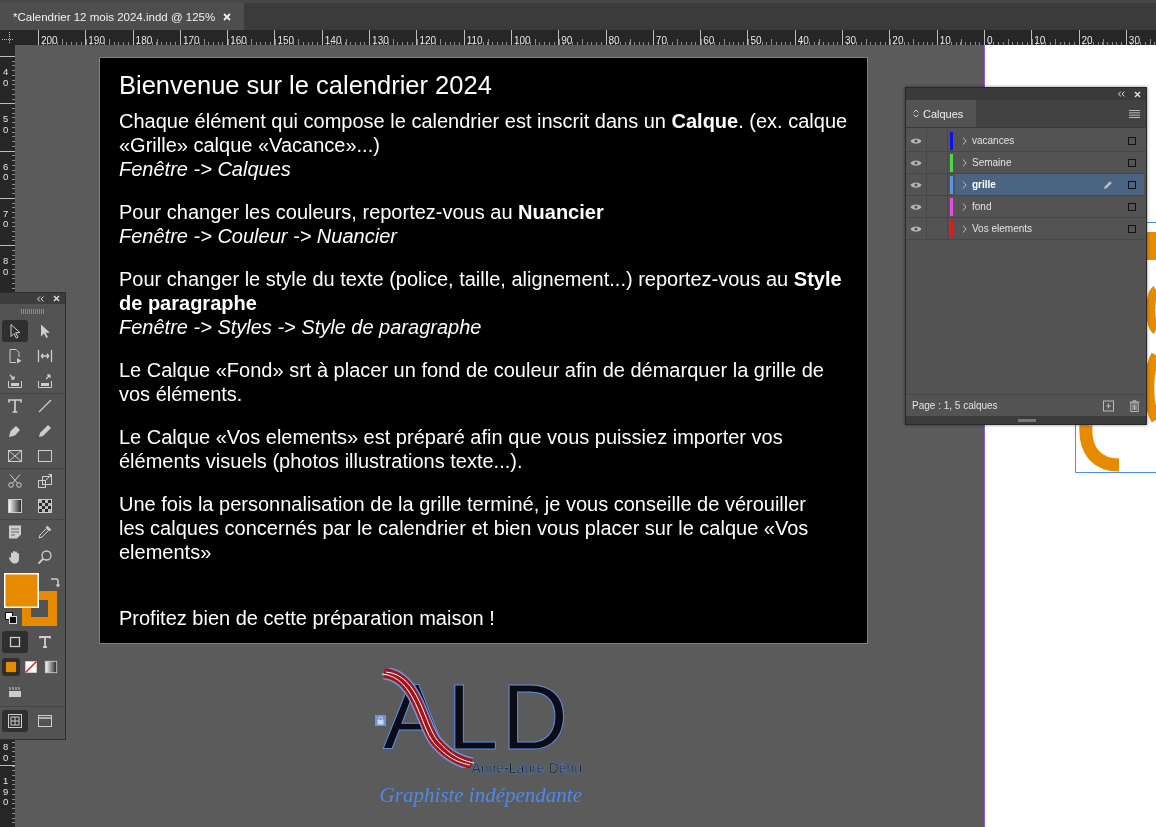 This screenshot has width=1156, height=827. I want to click on trash-icon, so click(1134, 405).